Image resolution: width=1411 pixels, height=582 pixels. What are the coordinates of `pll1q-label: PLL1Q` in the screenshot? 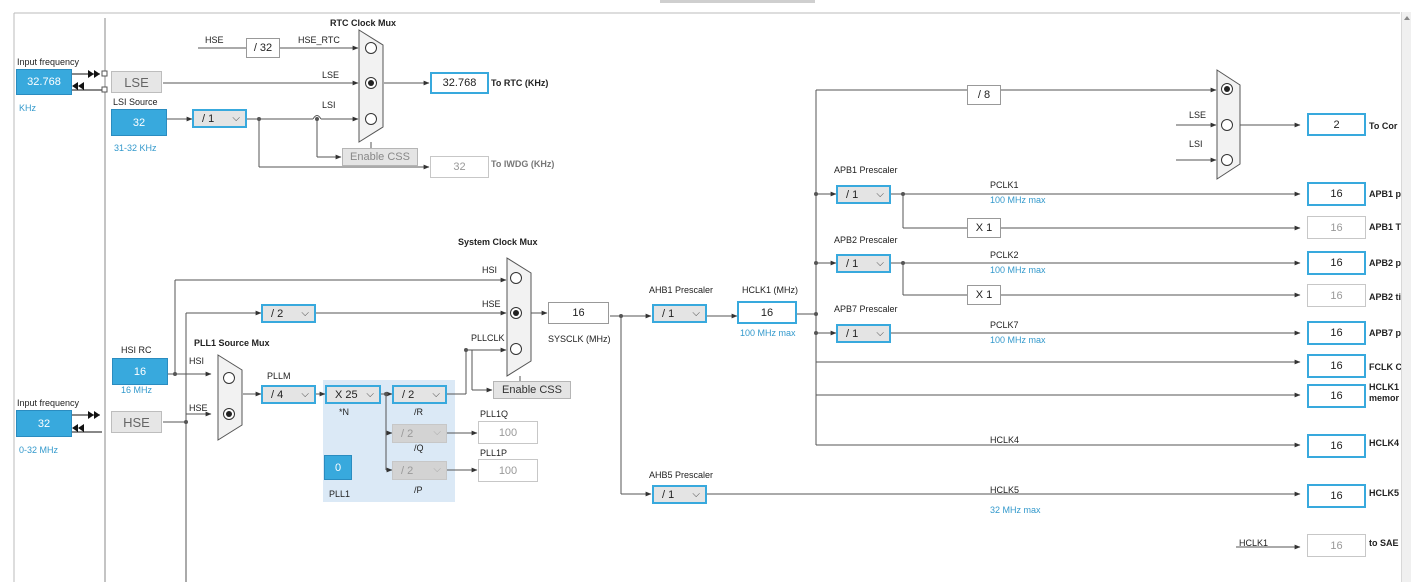 It's located at (494, 414).